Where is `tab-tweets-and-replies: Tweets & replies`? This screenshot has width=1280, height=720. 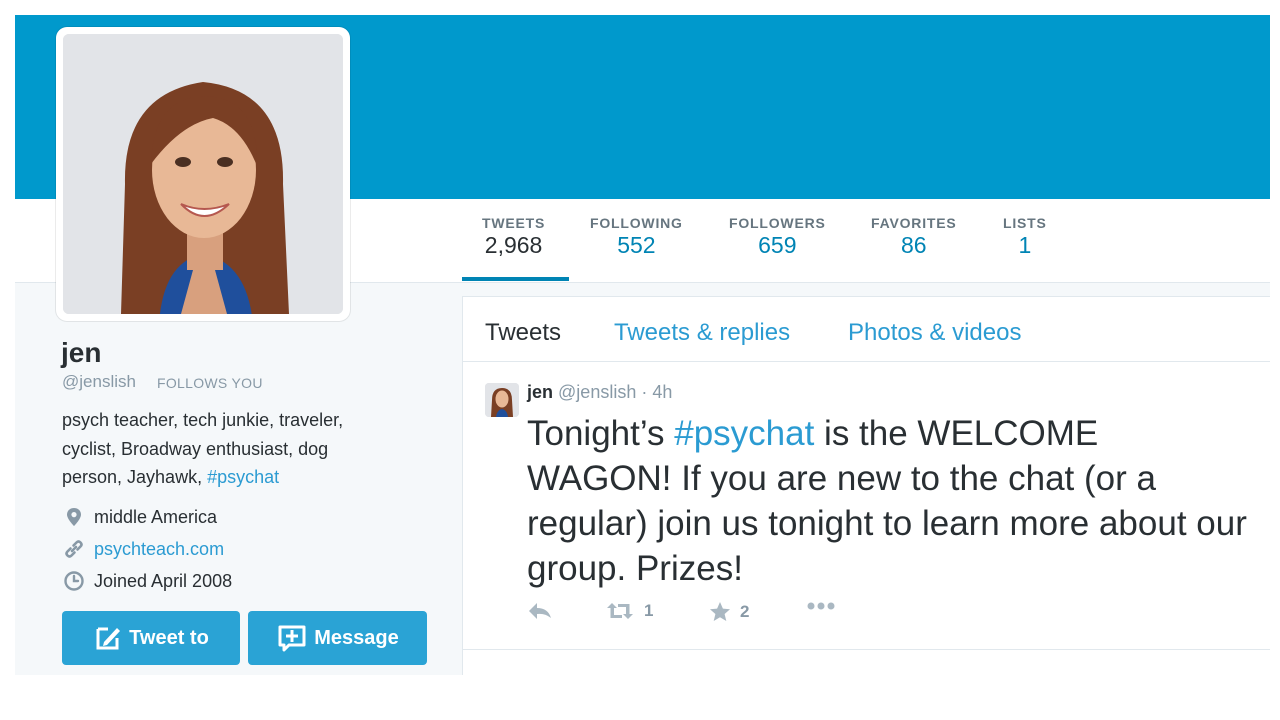
tab-tweets-and-replies: Tweets & replies is located at coordinates (702, 333).